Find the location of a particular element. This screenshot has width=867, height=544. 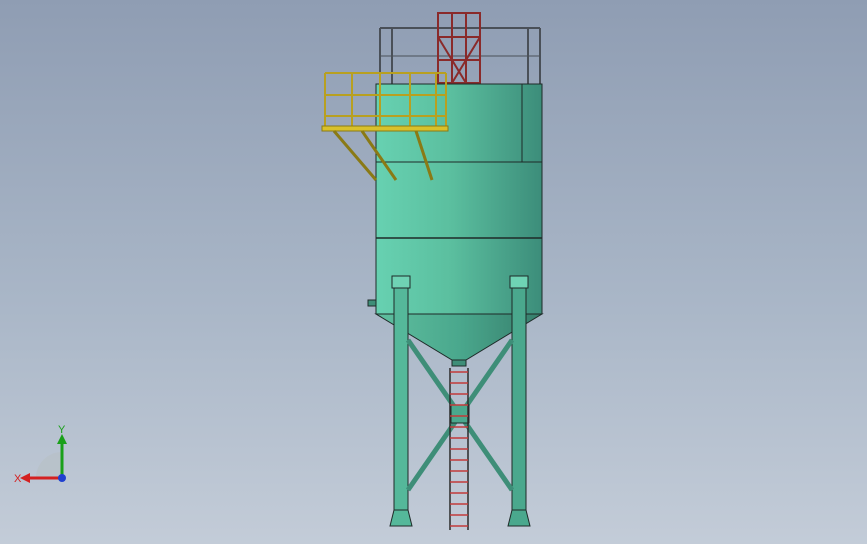

side-nozzle is located at coordinates (372, 303).